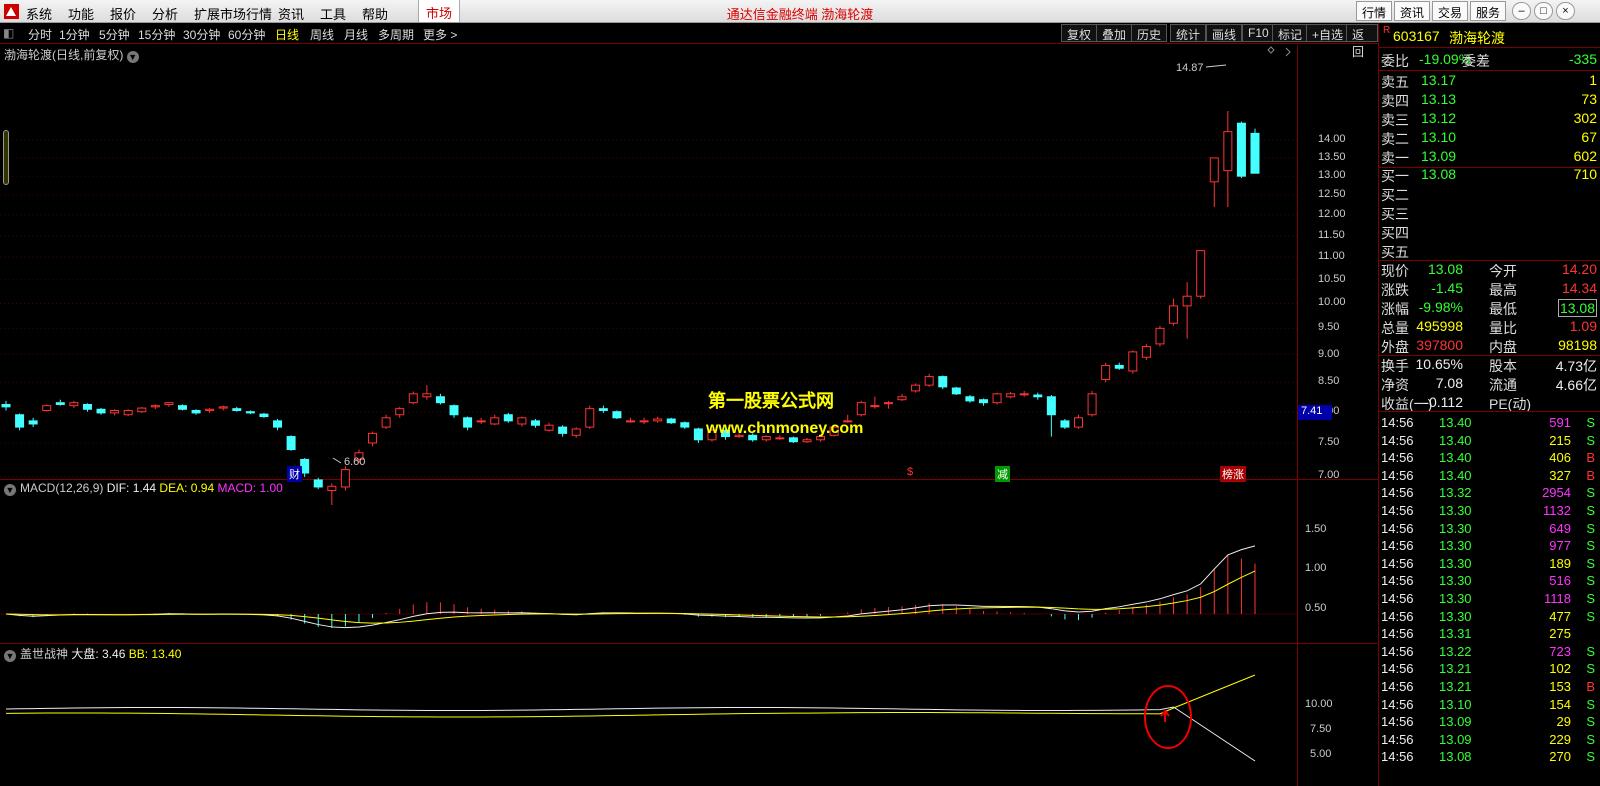  What do you see at coordinates (1395, 176) in the screenshot?
I see `bid-label: 买一` at bounding box center [1395, 176].